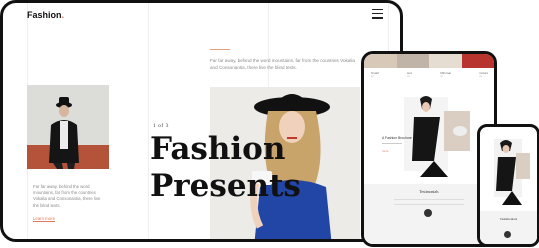 This screenshot has width=539, height=248. What do you see at coordinates (377, 14) in the screenshot?
I see `hamburger-menu-icon` at bounding box center [377, 14].